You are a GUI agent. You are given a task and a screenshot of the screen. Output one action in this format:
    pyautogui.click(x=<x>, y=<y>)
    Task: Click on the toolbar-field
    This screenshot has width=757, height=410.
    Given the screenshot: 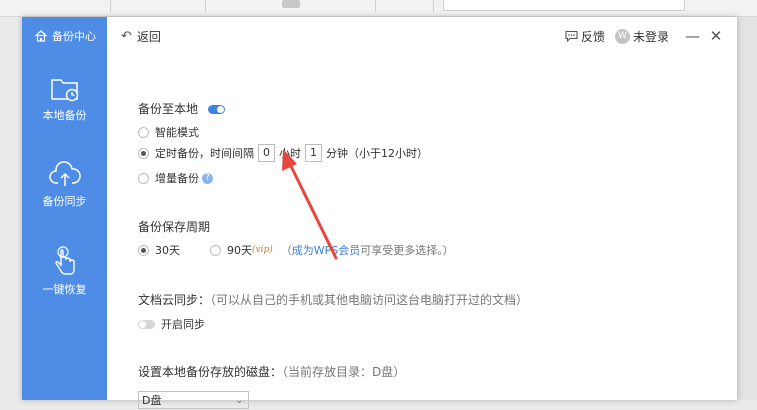 What is the action you would take?
    pyautogui.click(x=564, y=5)
    